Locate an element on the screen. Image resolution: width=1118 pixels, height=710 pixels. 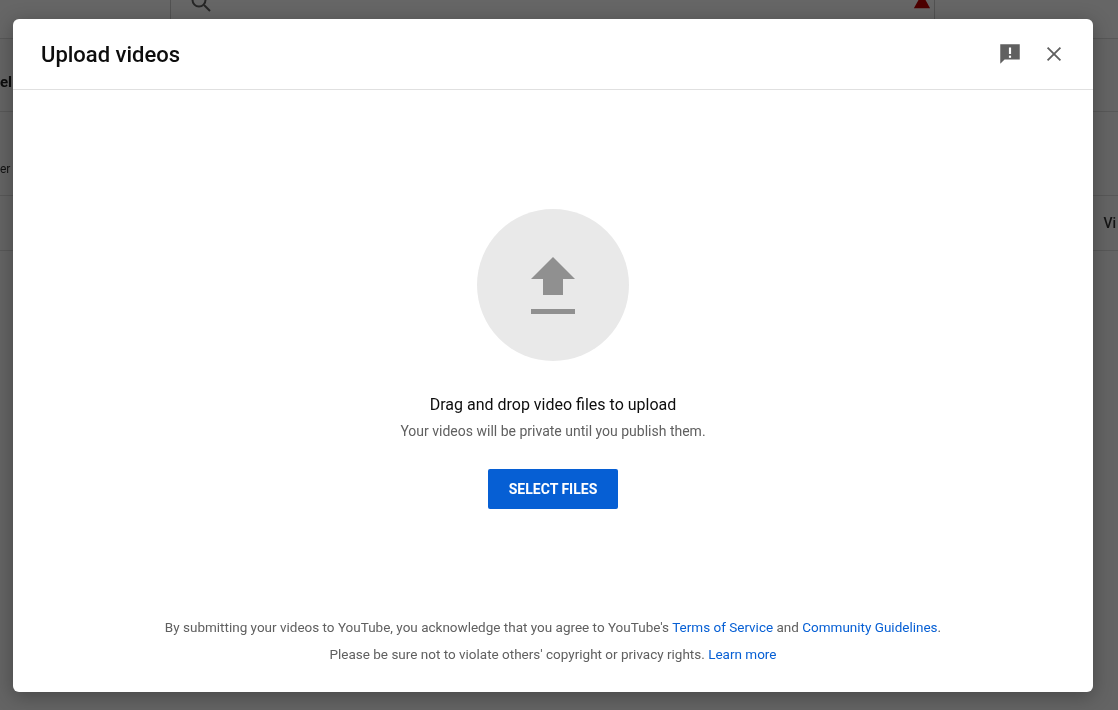
link: Terms of Service is located at coordinates (723, 627).